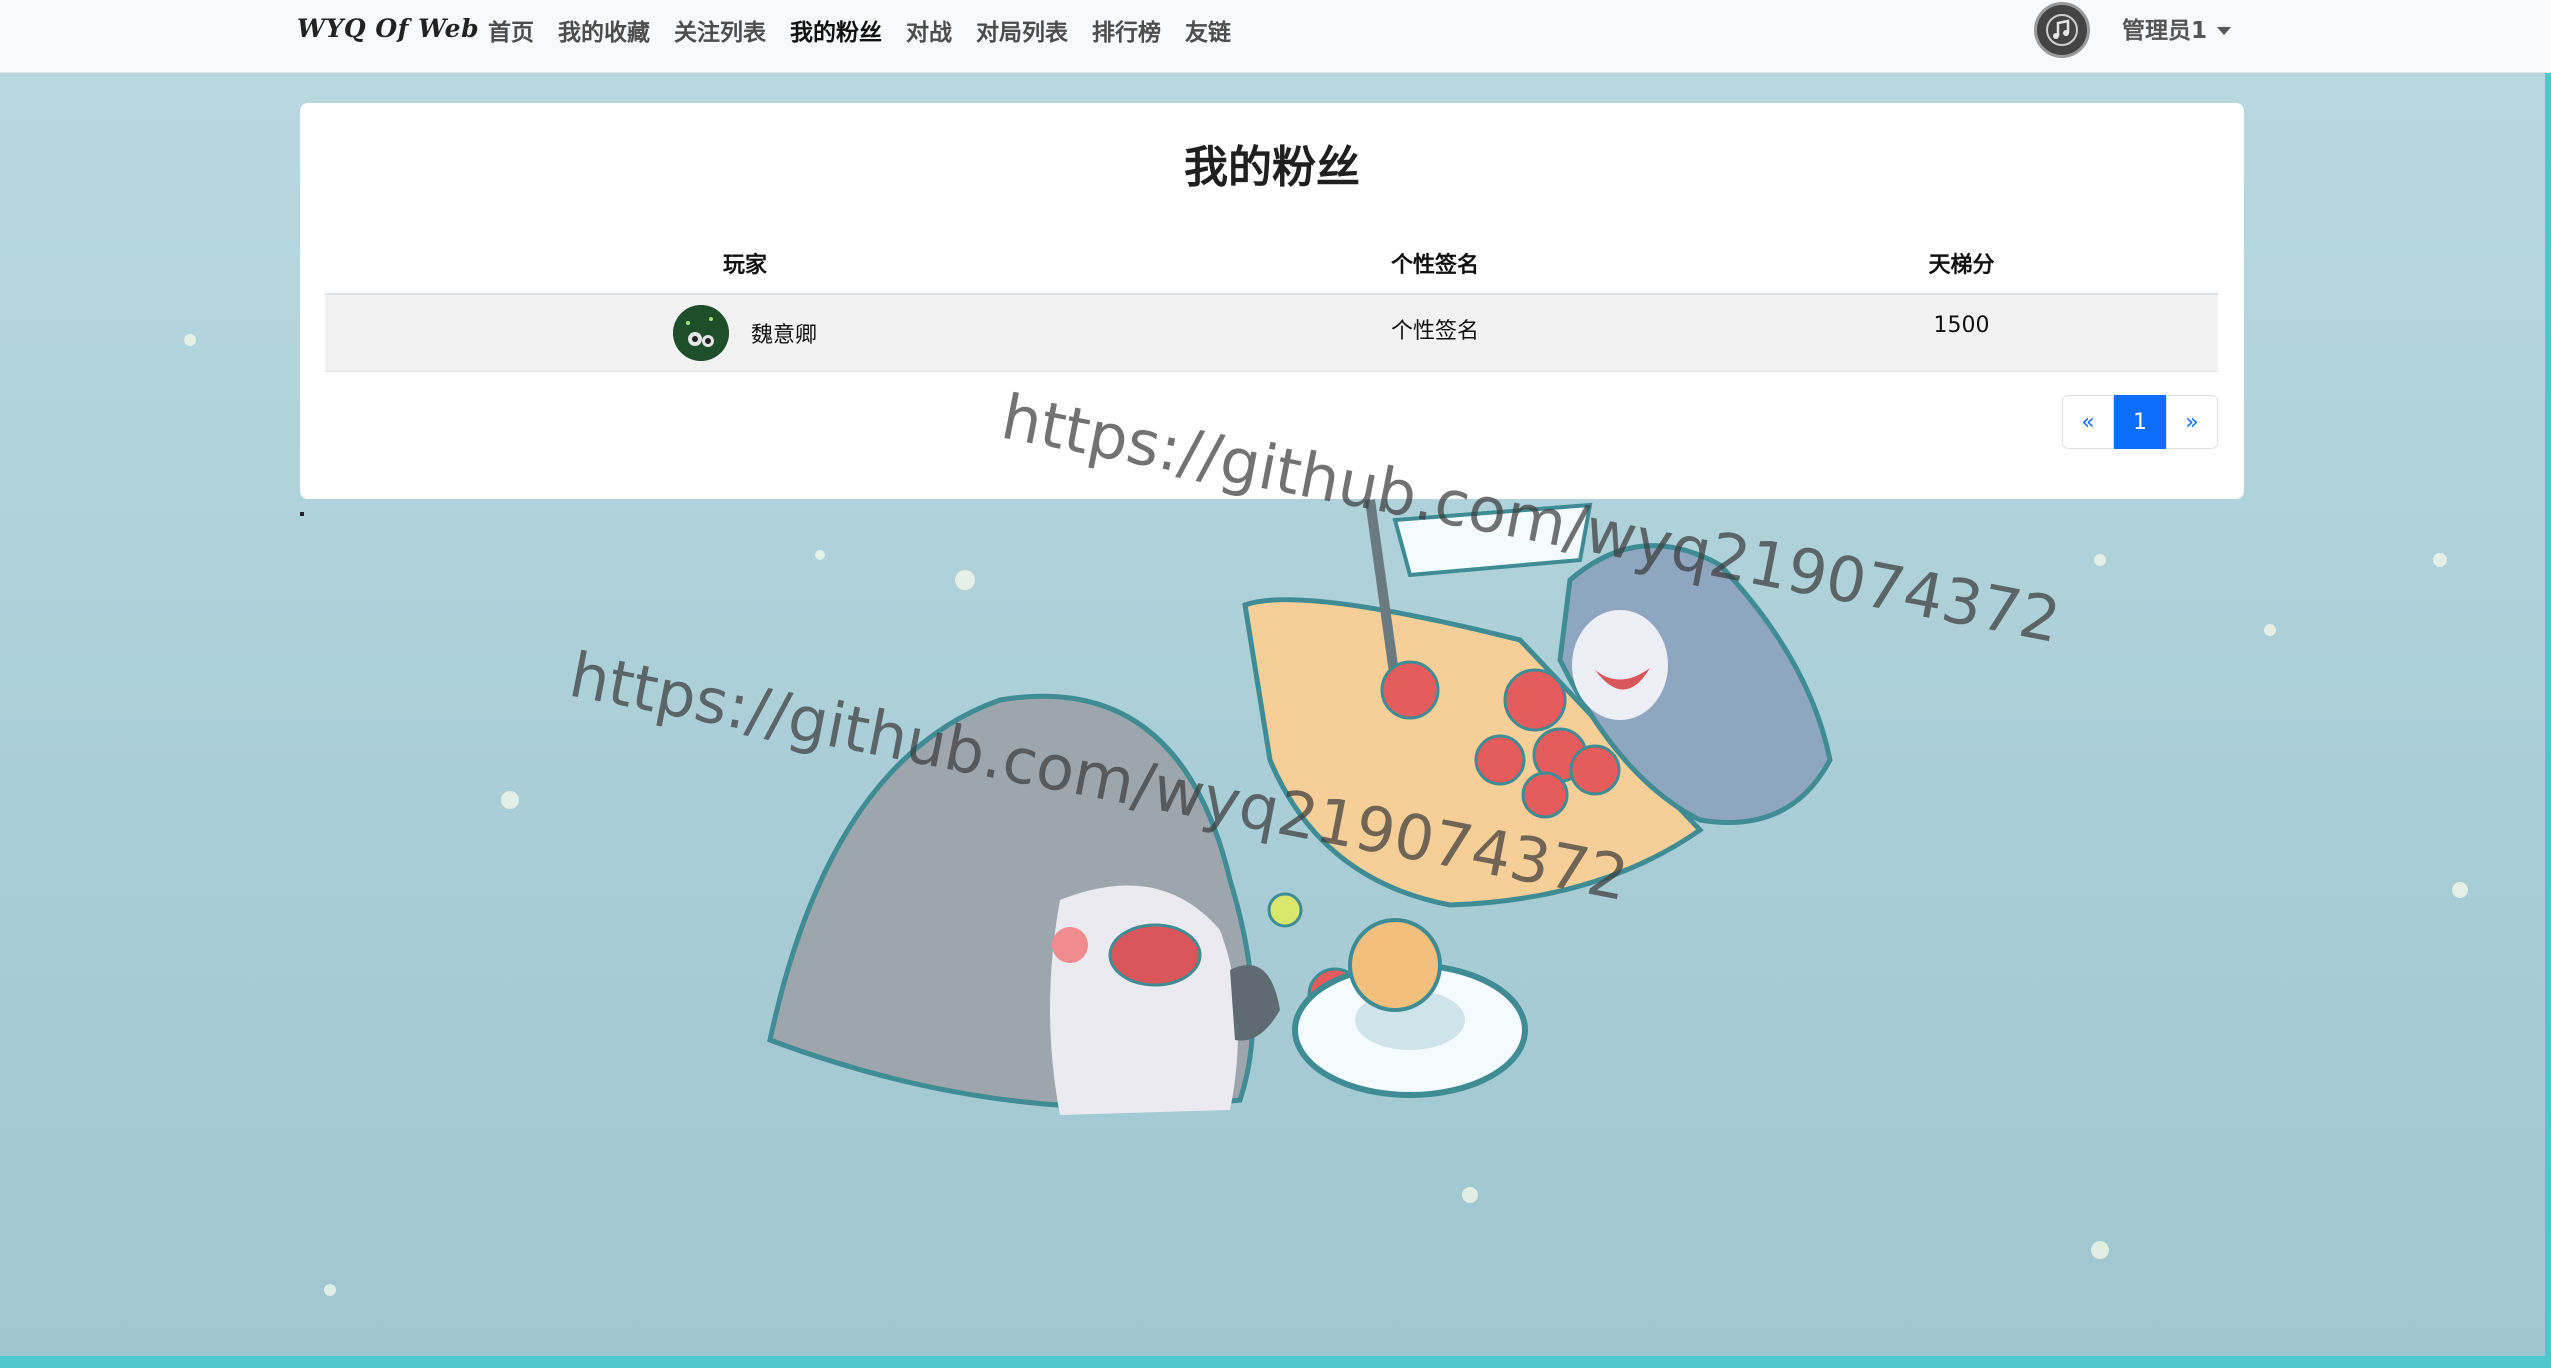  I want to click on player-avatar, so click(700, 333).